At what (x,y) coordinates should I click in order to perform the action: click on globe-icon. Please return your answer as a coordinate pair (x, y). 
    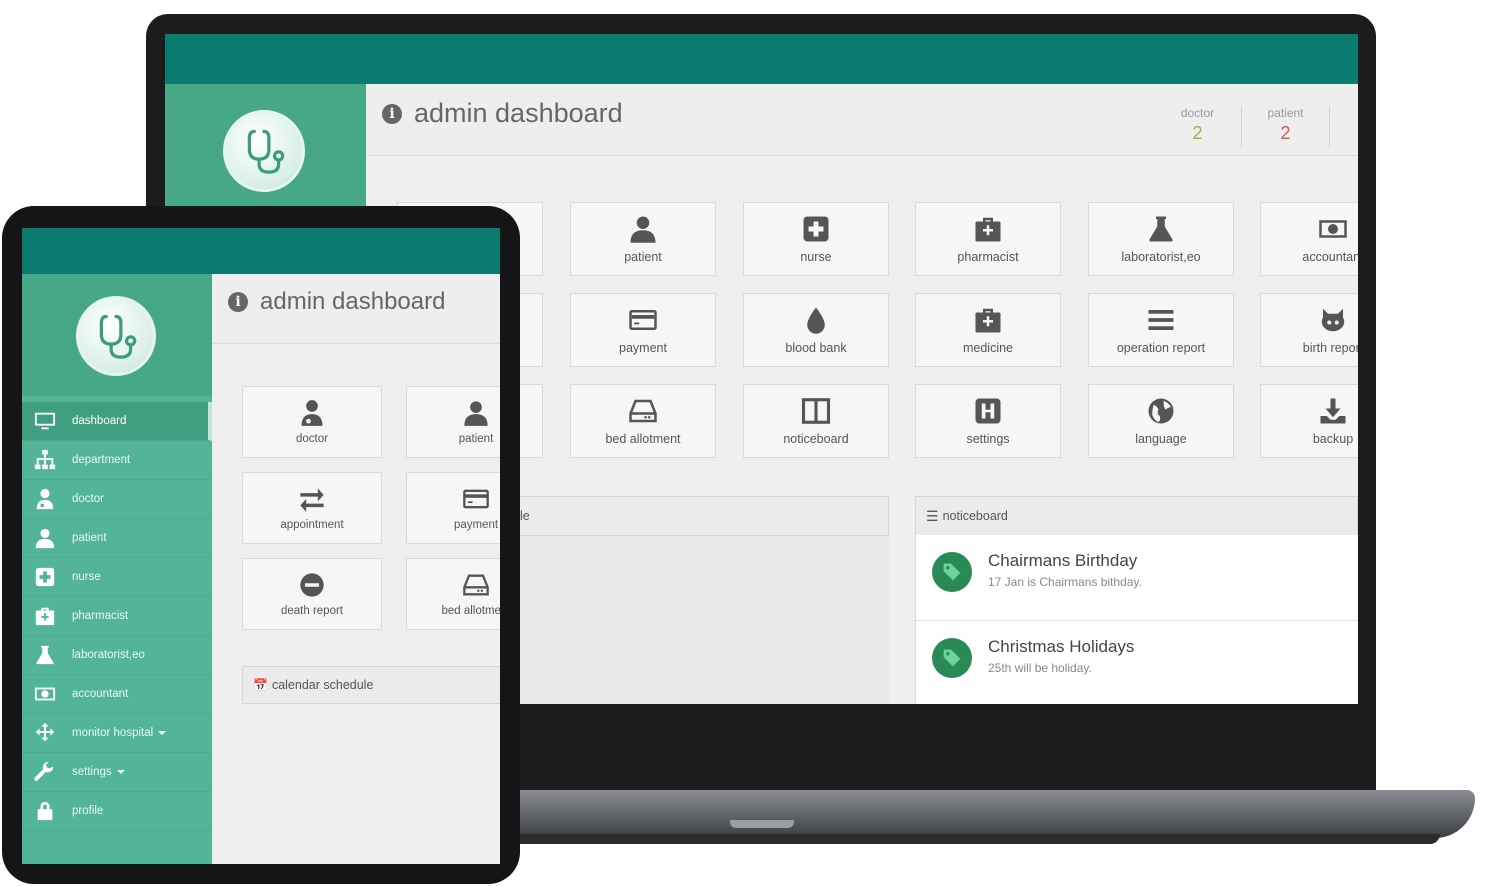
    Looking at the image, I should click on (1161, 411).